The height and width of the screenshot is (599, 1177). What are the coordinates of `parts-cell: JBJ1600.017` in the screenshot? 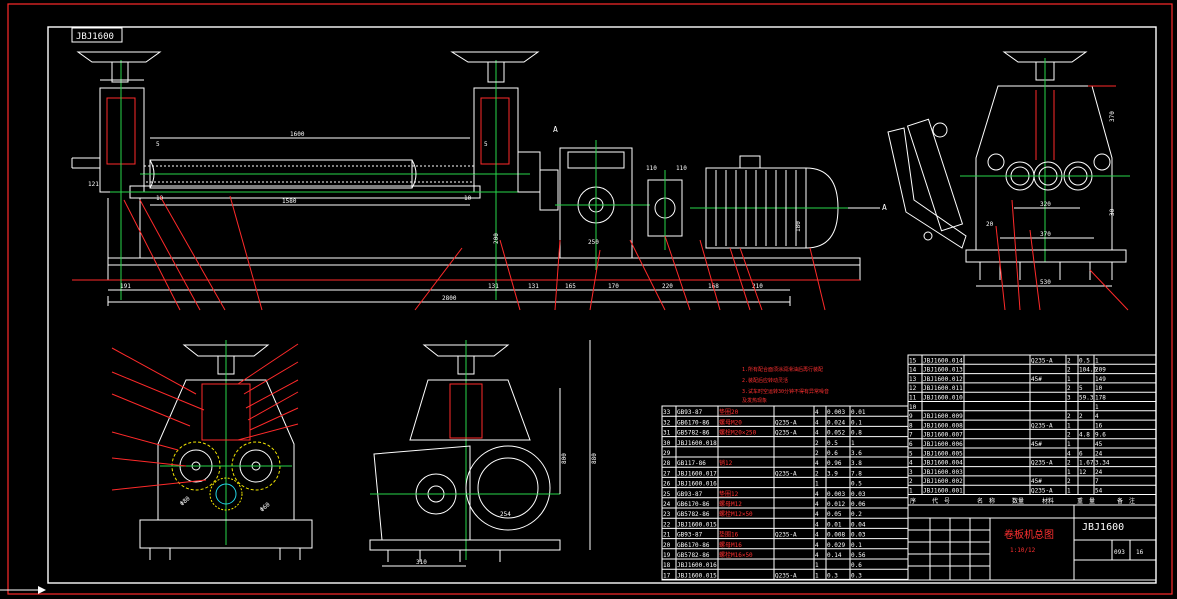 It's located at (697, 473).